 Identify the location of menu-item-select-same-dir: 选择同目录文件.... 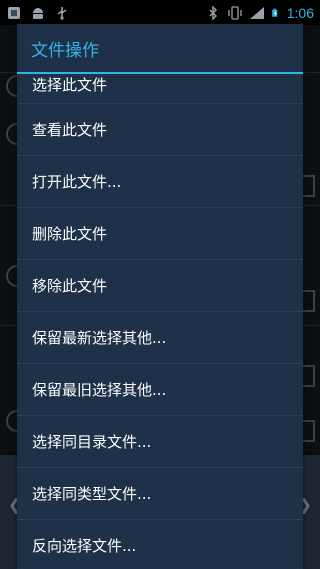
(160, 442).